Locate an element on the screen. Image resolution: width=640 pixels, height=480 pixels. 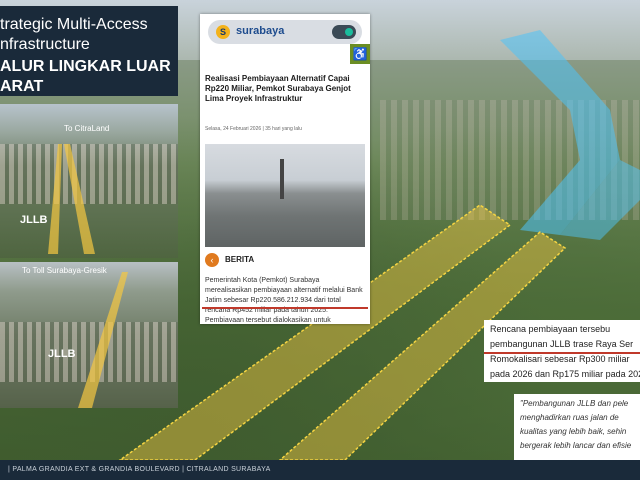
photo-label-citraland: To CitraLand is located at coordinates (87, 128).